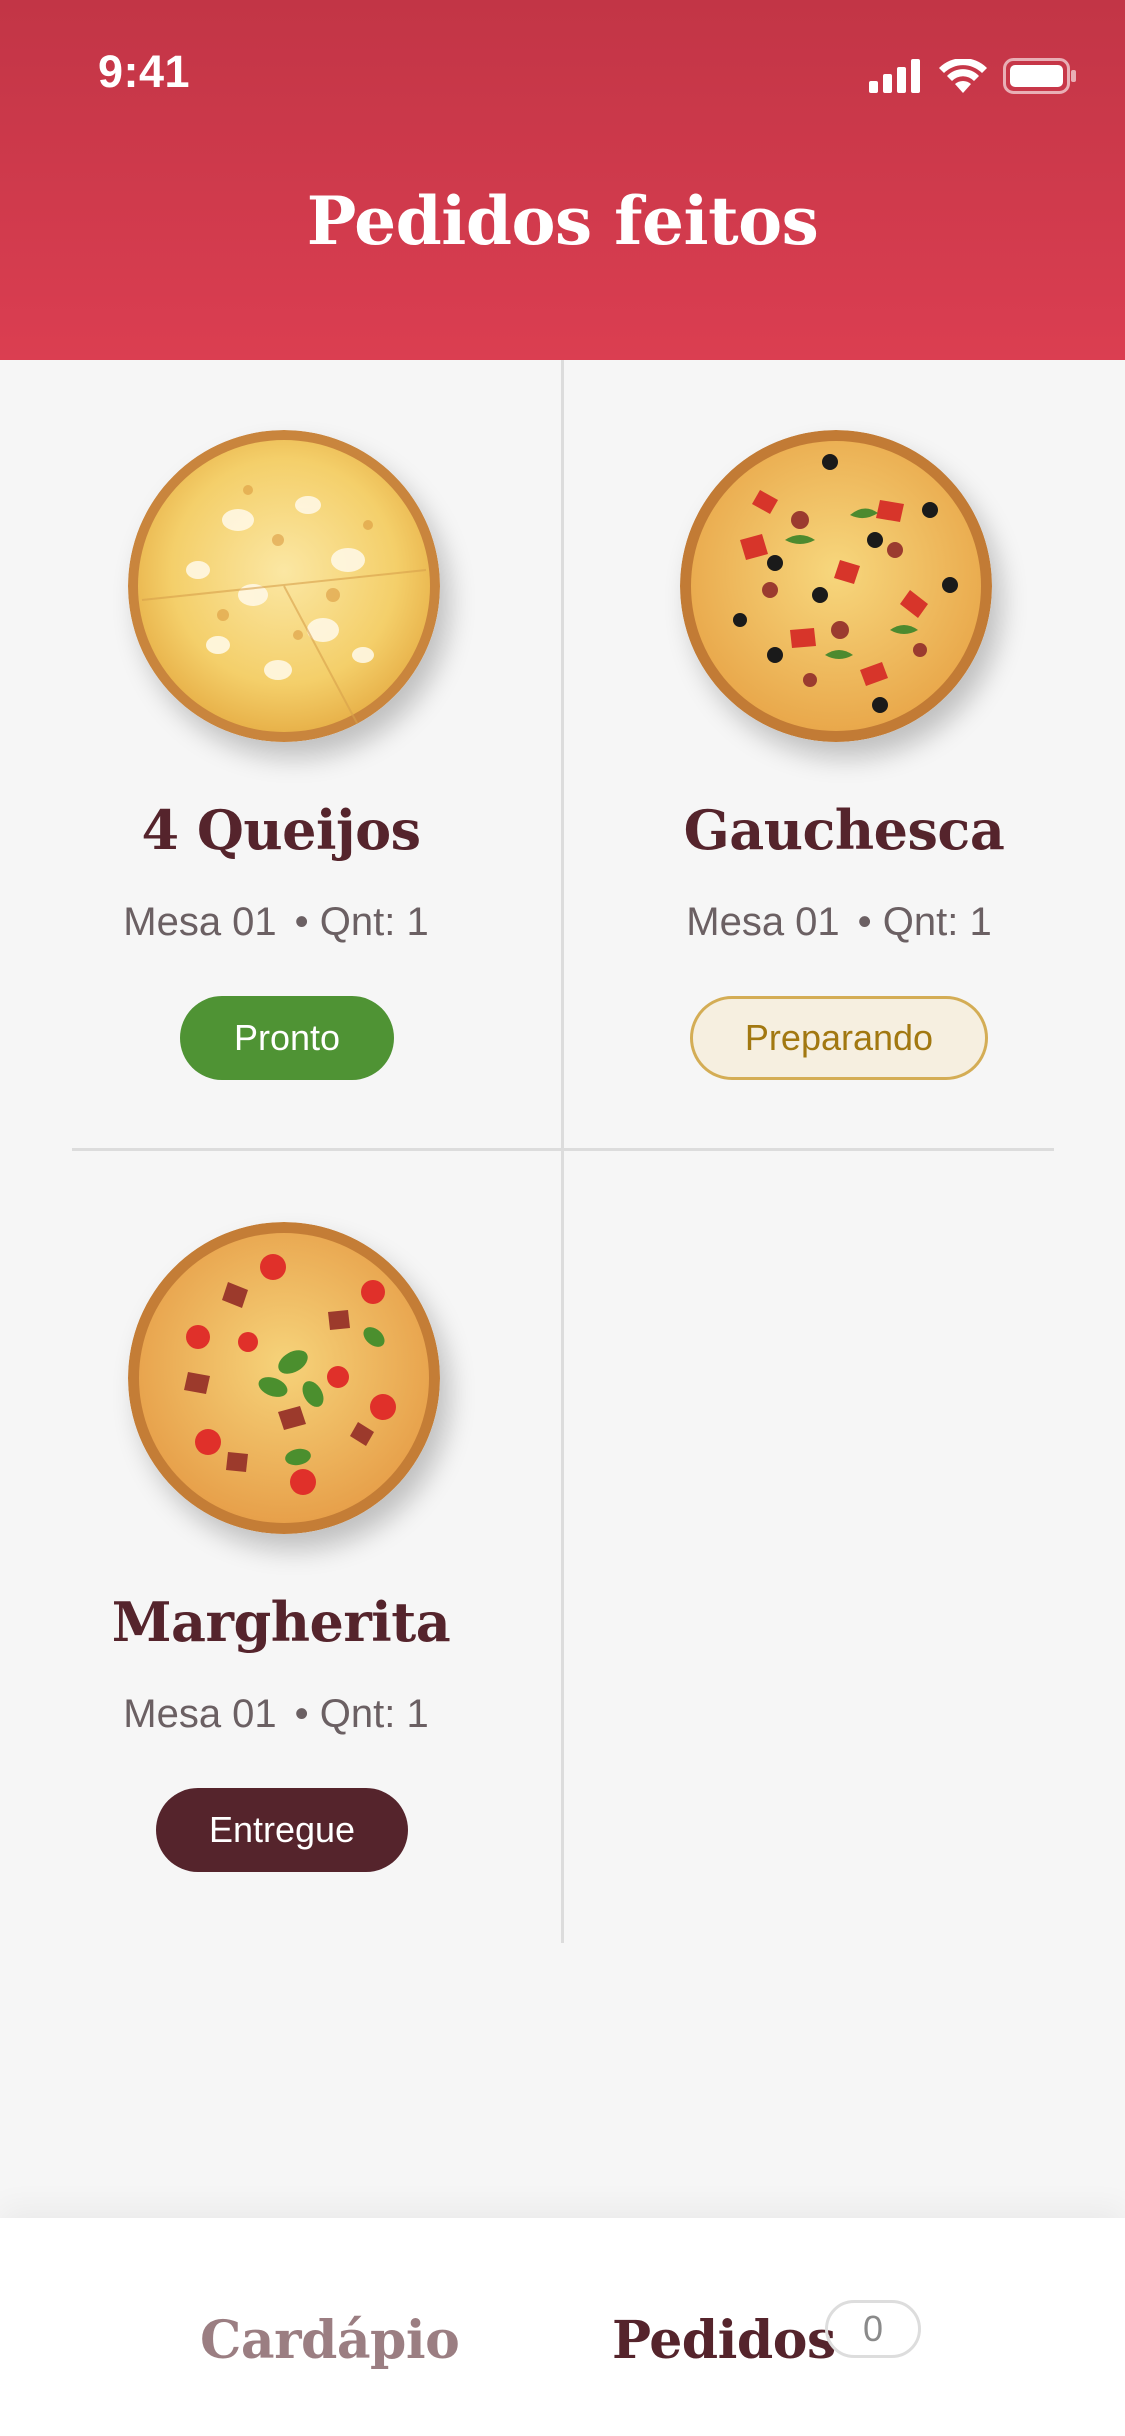 The width and height of the screenshot is (1125, 2436). Describe the element at coordinates (836, 586) in the screenshot. I see `pizza-gauchesca-image` at that location.